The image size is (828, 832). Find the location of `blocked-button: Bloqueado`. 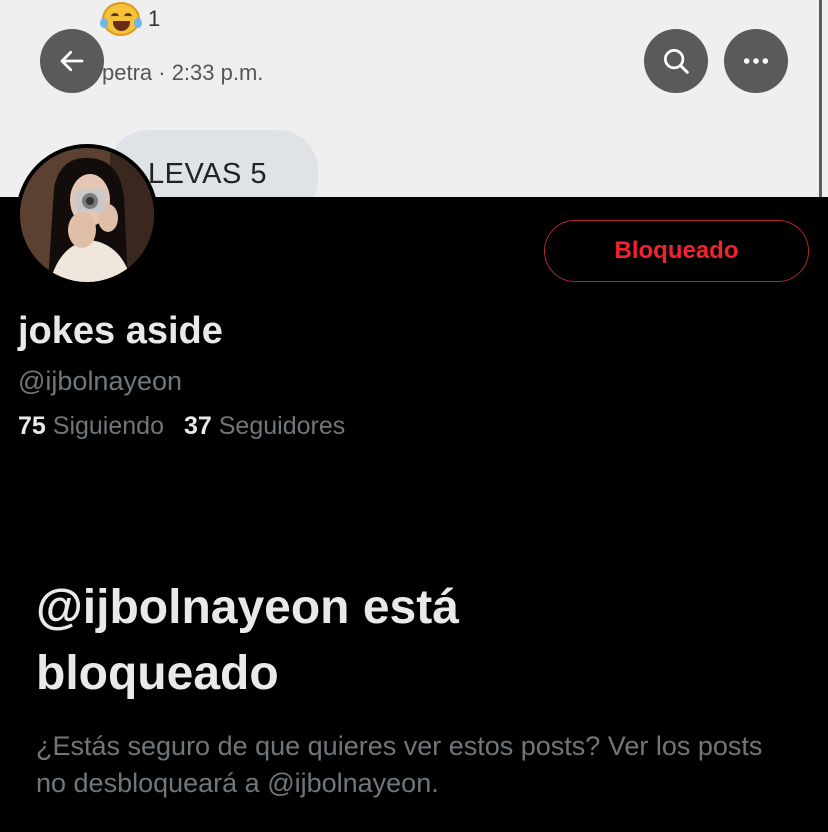

blocked-button: Bloqueado is located at coordinates (676, 251).